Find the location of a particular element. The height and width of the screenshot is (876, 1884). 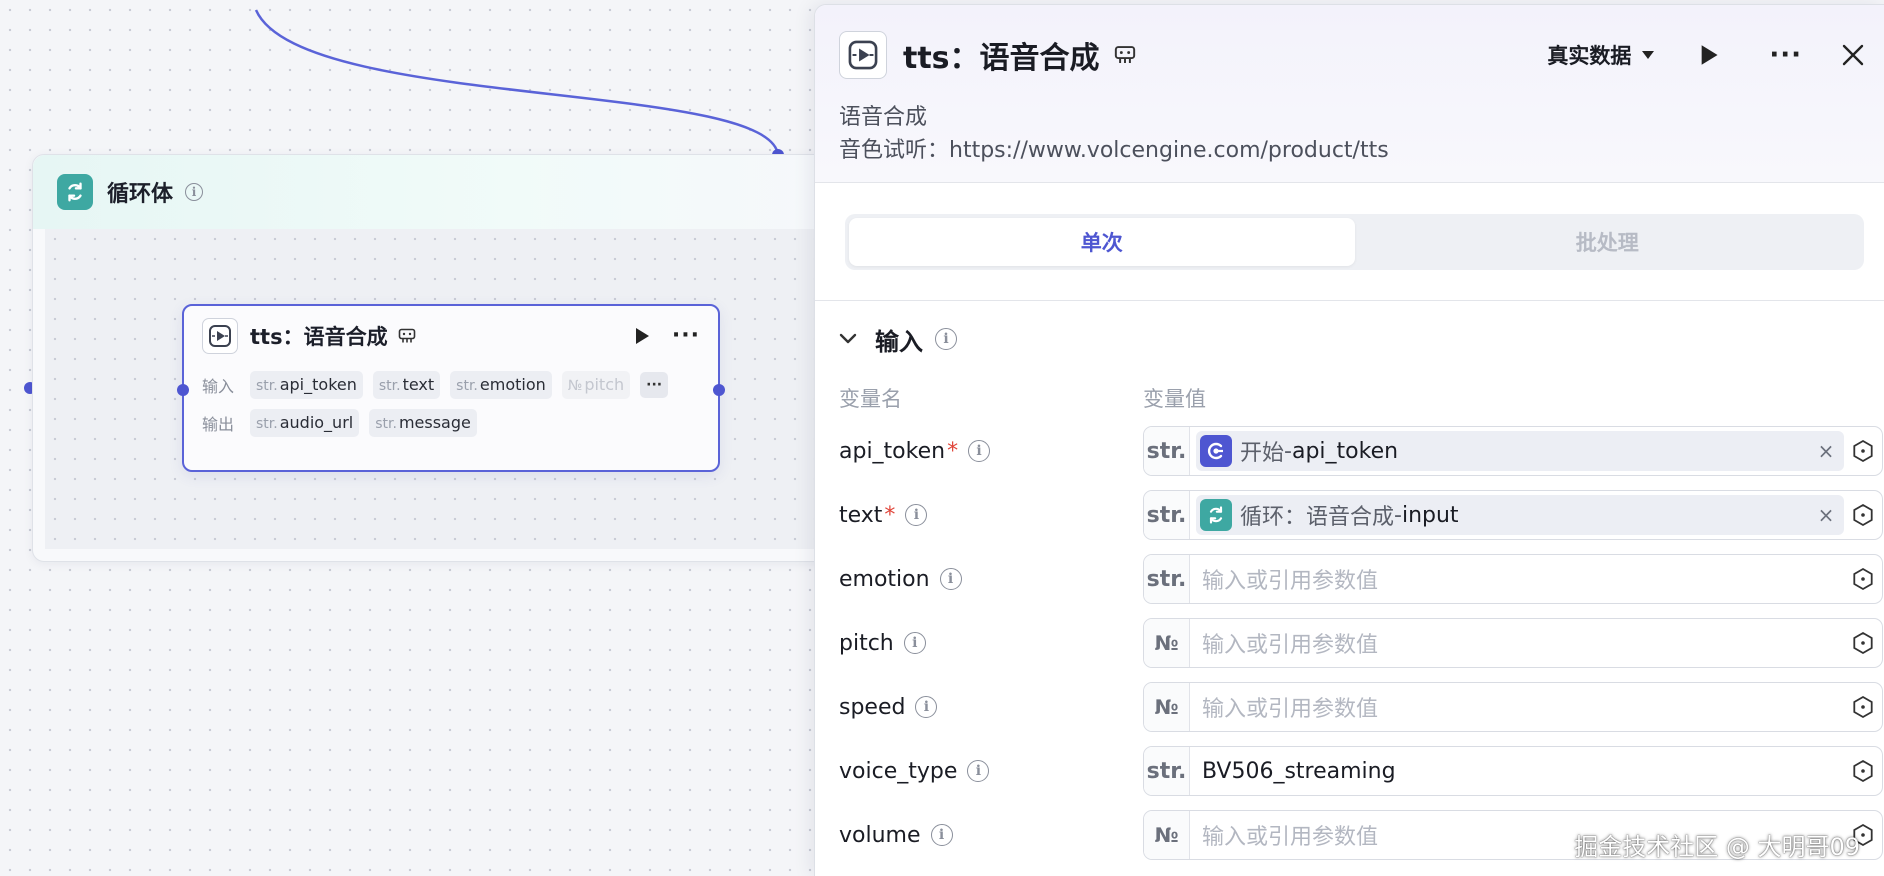

ref-variable: api_token is located at coordinates (1345, 451).